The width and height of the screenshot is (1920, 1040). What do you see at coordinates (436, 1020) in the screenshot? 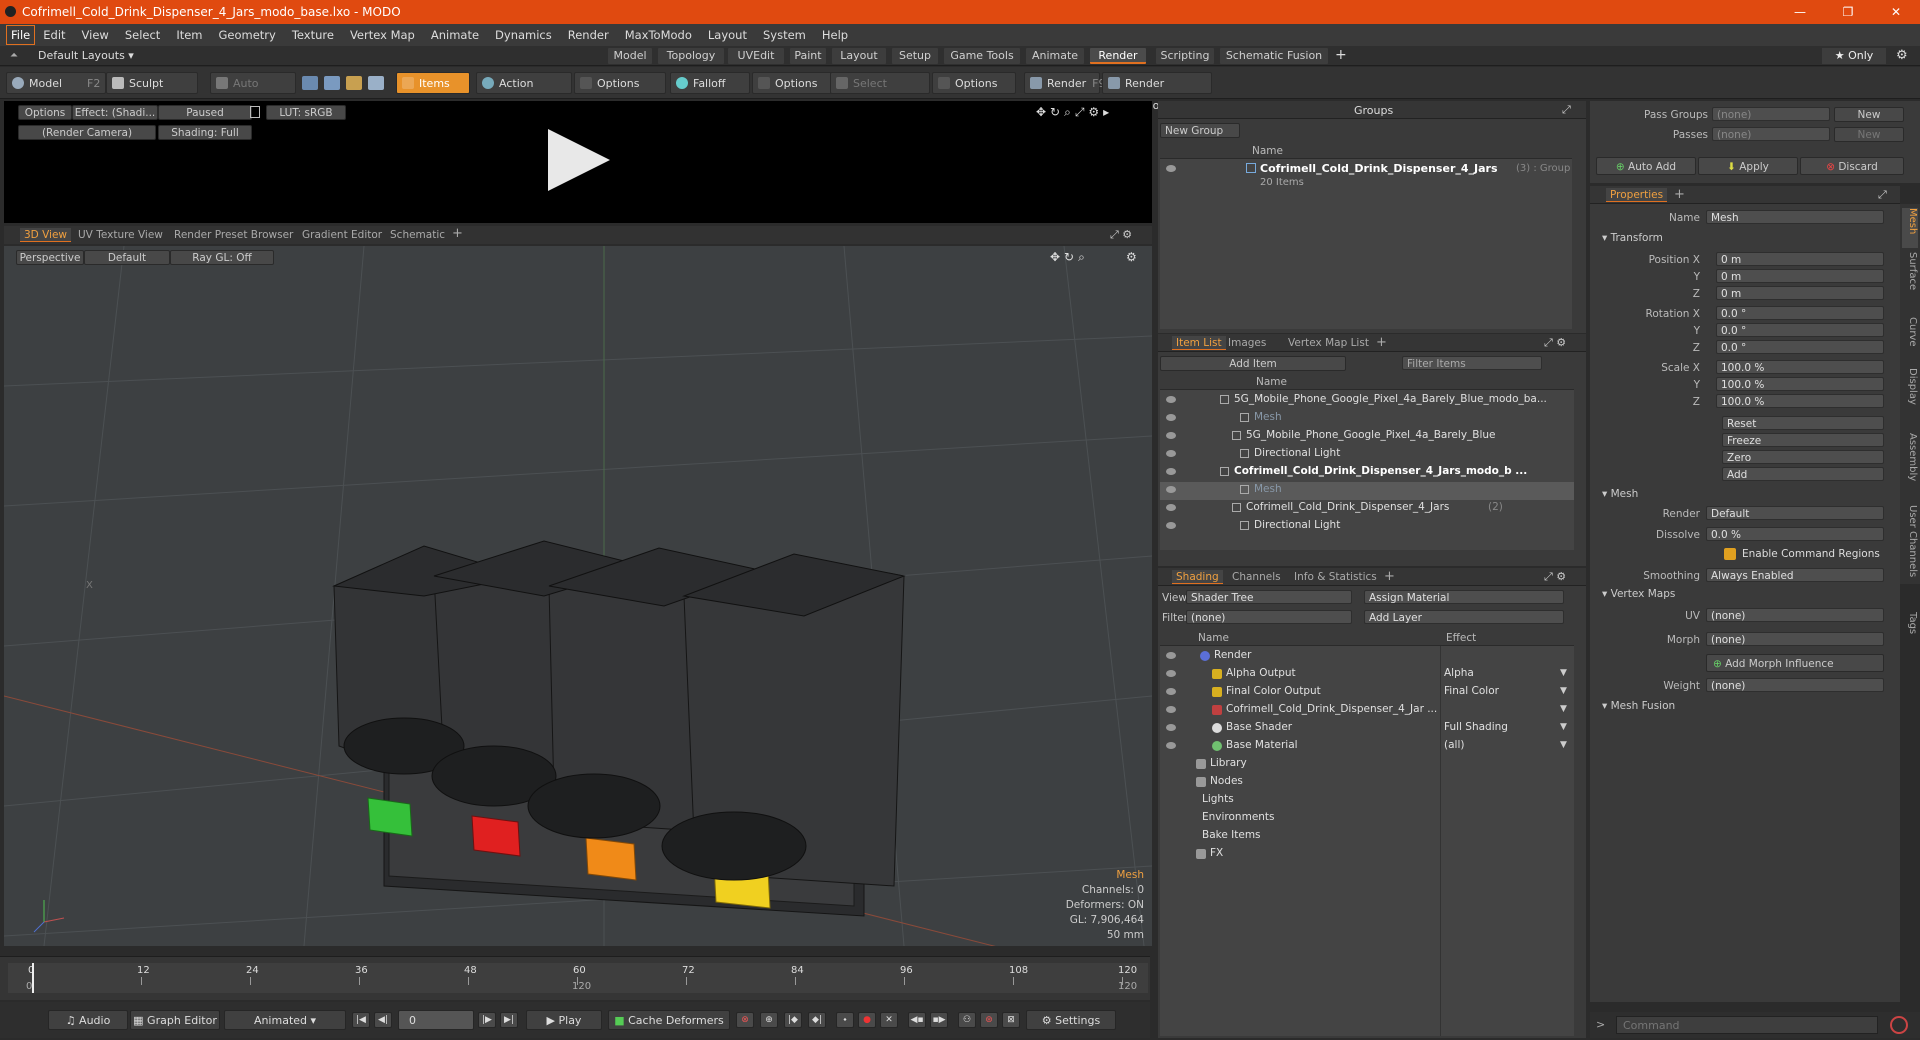
I see `frame-input: 0` at bounding box center [436, 1020].